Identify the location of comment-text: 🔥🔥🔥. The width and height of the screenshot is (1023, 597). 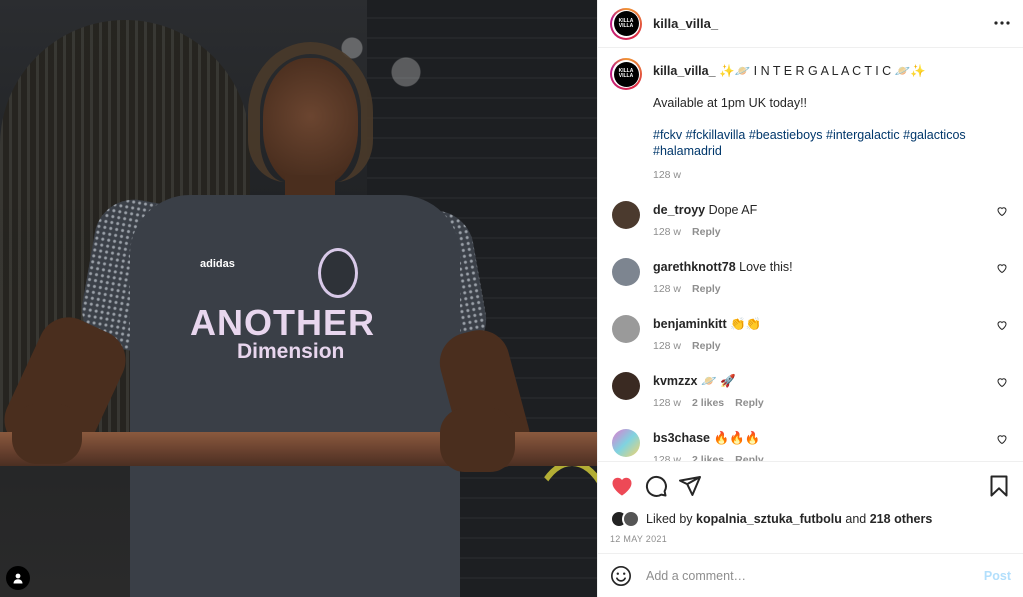
(737, 438).